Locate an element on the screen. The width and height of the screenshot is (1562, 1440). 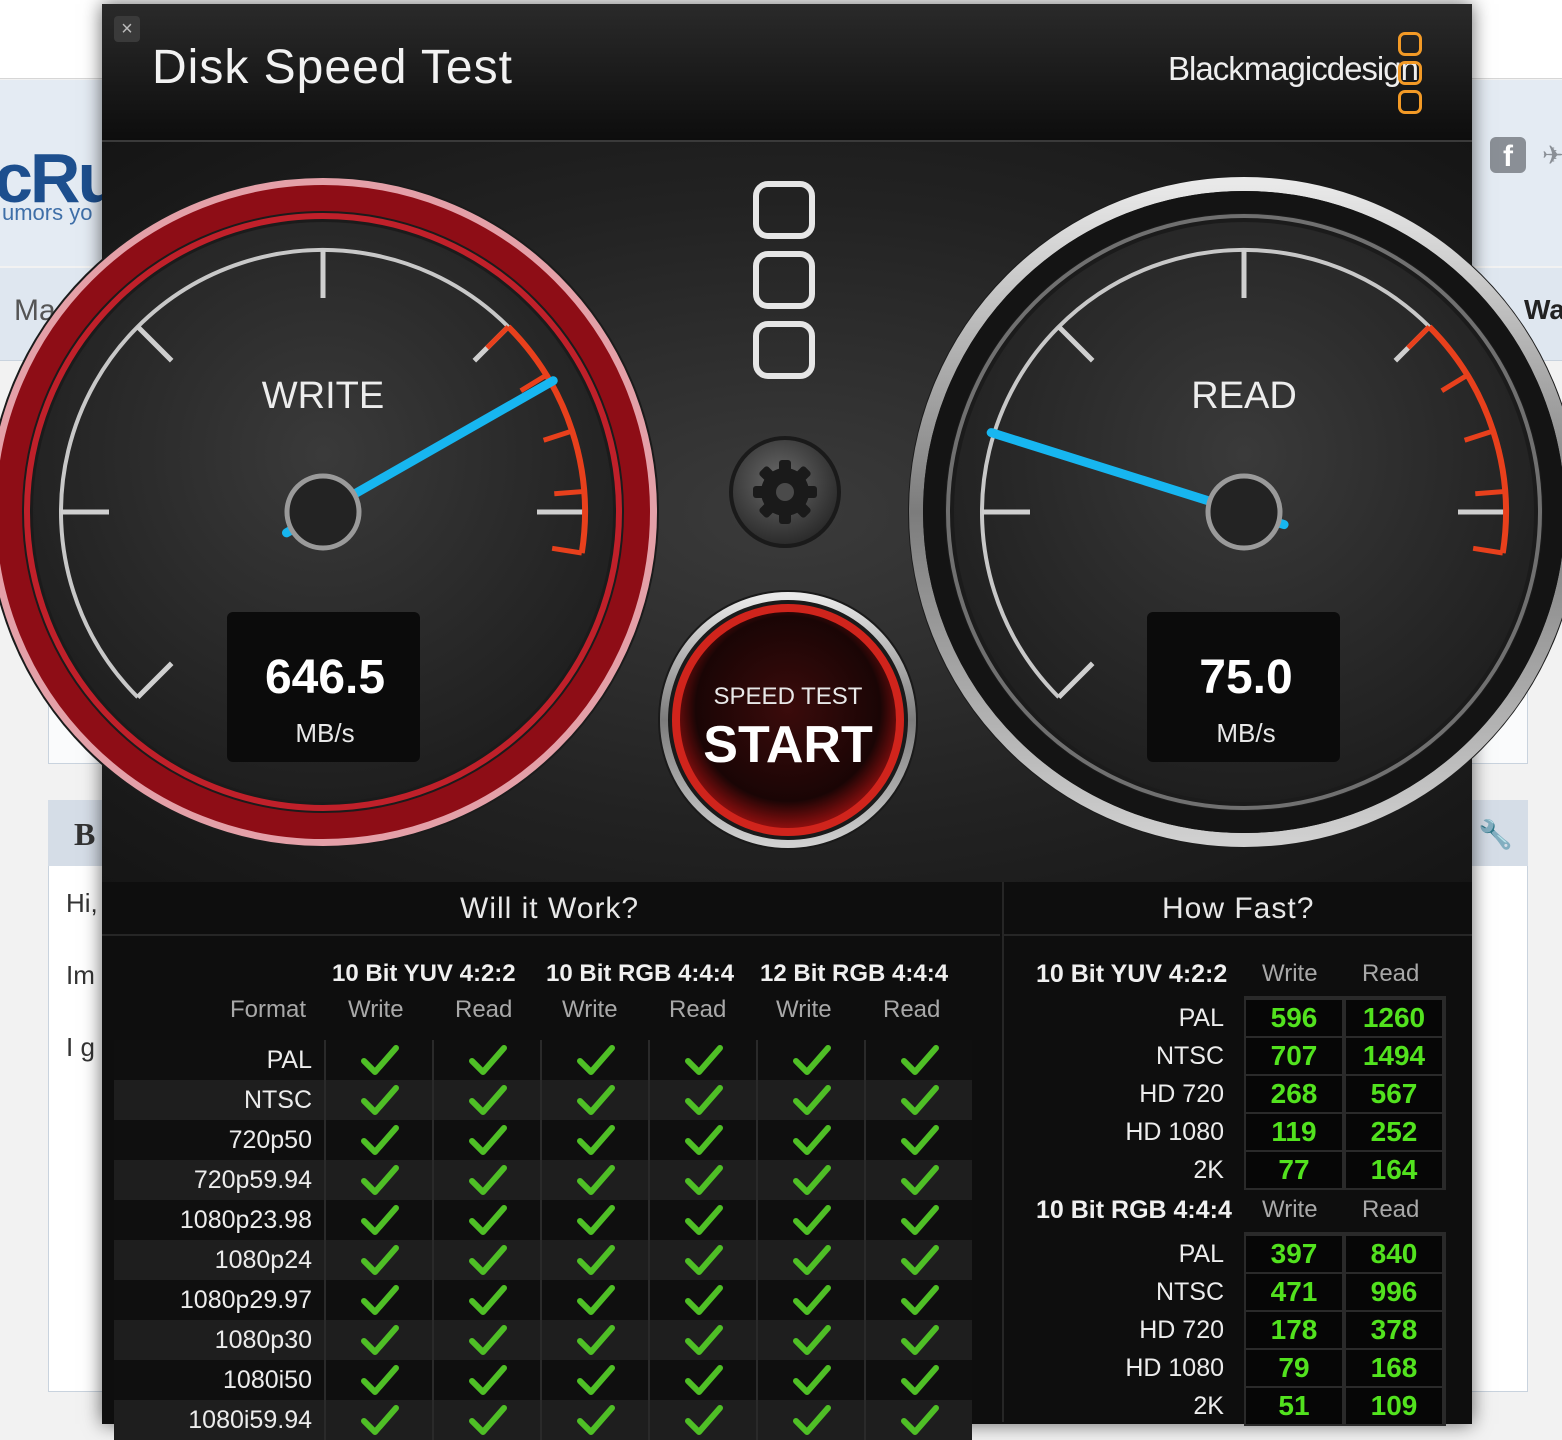
wiw-row-label: 1080p29.97 is located at coordinates (245, 1300).